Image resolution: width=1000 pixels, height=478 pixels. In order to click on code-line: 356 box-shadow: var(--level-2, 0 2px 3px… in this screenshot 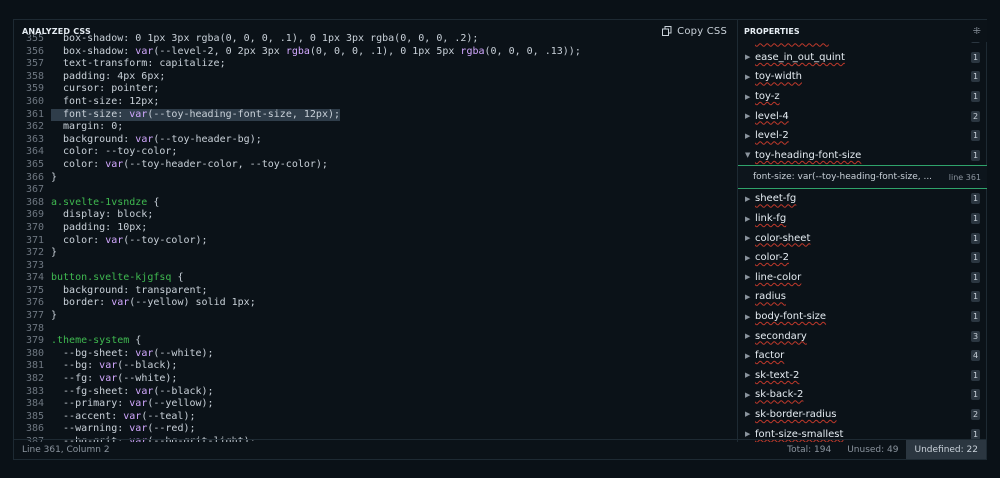, I will do `click(375, 52)`.